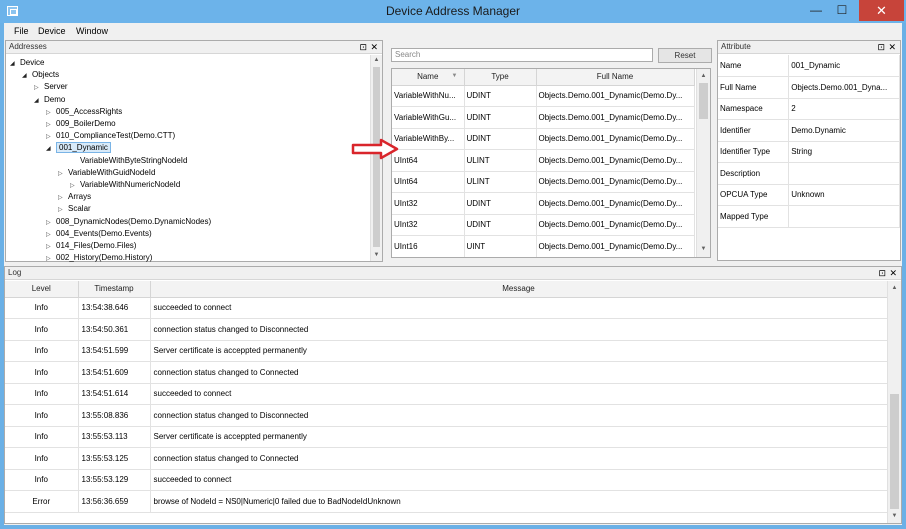 This screenshot has height=529, width=906. Describe the element at coordinates (92, 31) in the screenshot. I see `menu-window: Window` at that location.